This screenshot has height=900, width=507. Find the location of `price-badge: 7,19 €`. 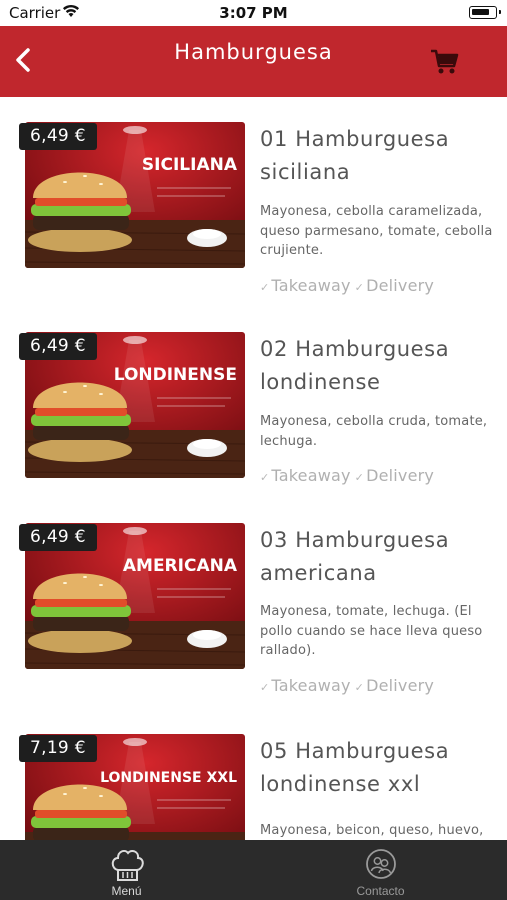

price-badge: 7,19 € is located at coordinates (58, 748).